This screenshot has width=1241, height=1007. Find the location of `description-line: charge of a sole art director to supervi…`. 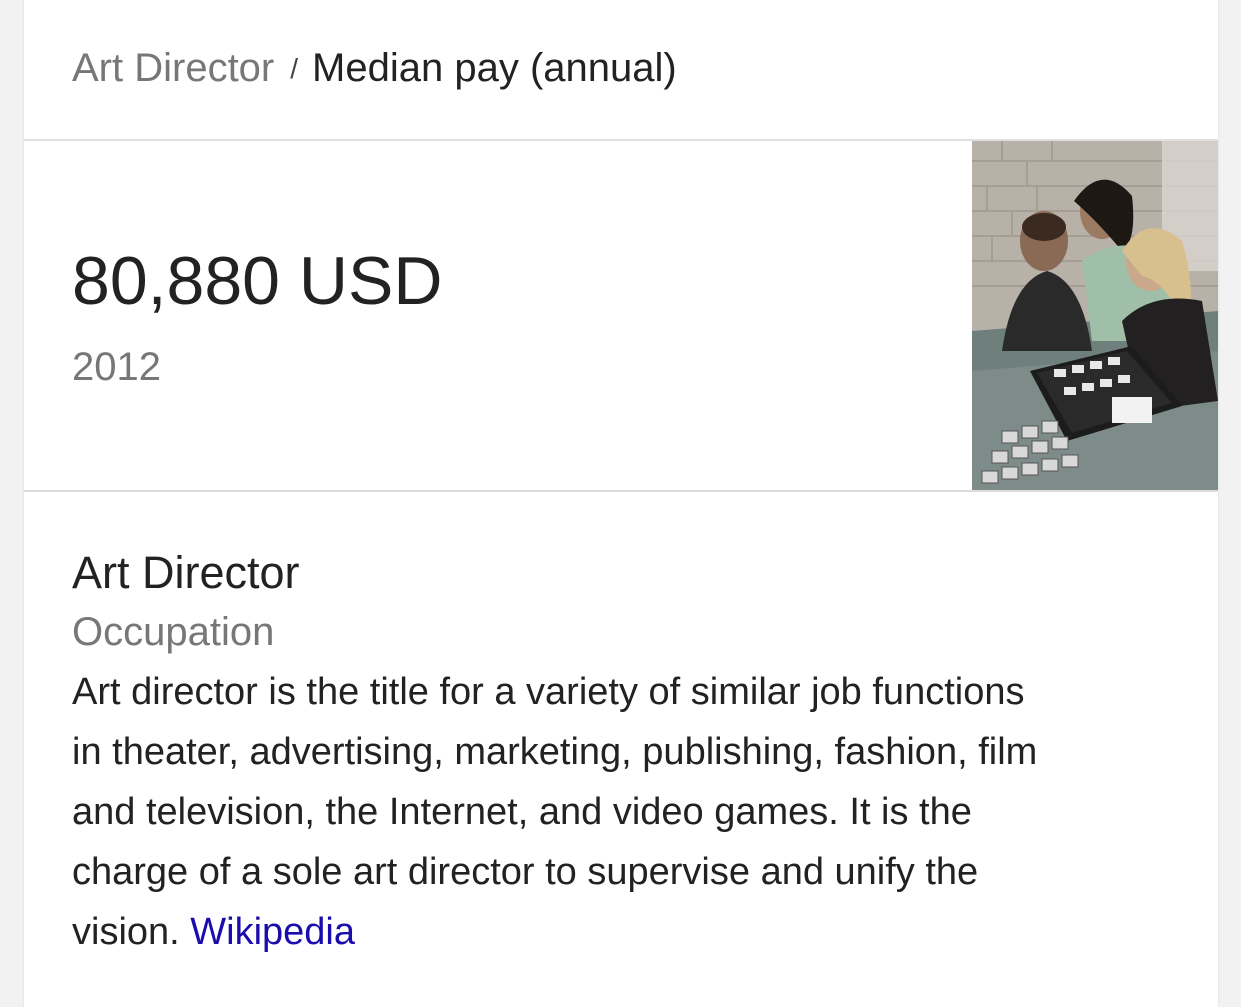

description-line: charge of a sole art director to supervi… is located at coordinates (525, 872).